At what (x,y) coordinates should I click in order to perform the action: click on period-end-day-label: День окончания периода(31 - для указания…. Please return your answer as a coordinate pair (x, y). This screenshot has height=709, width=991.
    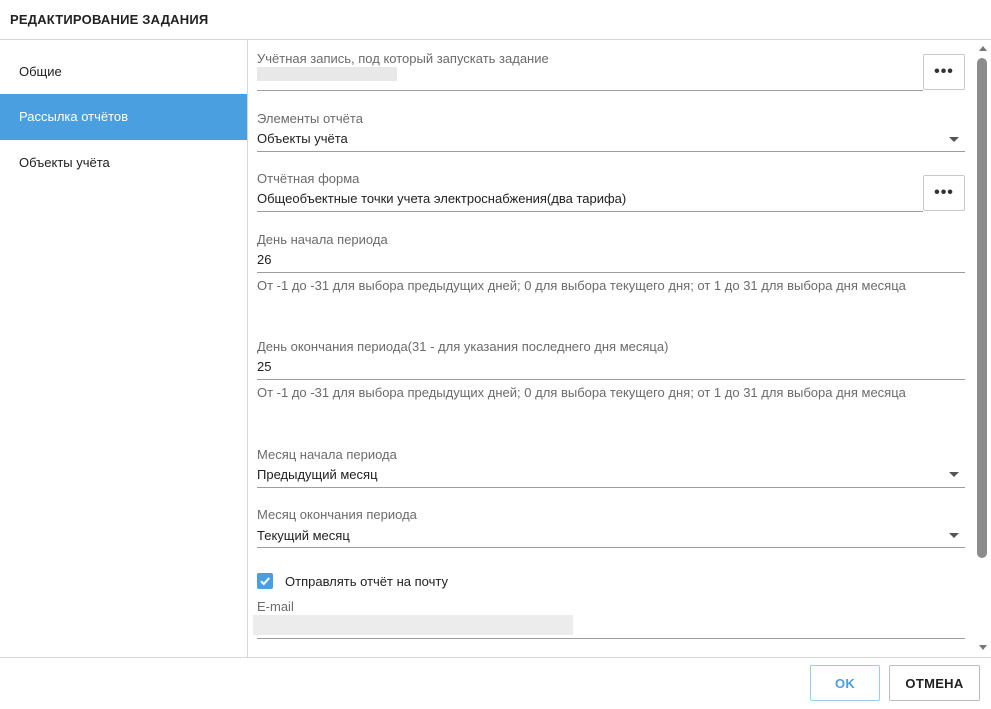
    Looking at the image, I should click on (463, 346).